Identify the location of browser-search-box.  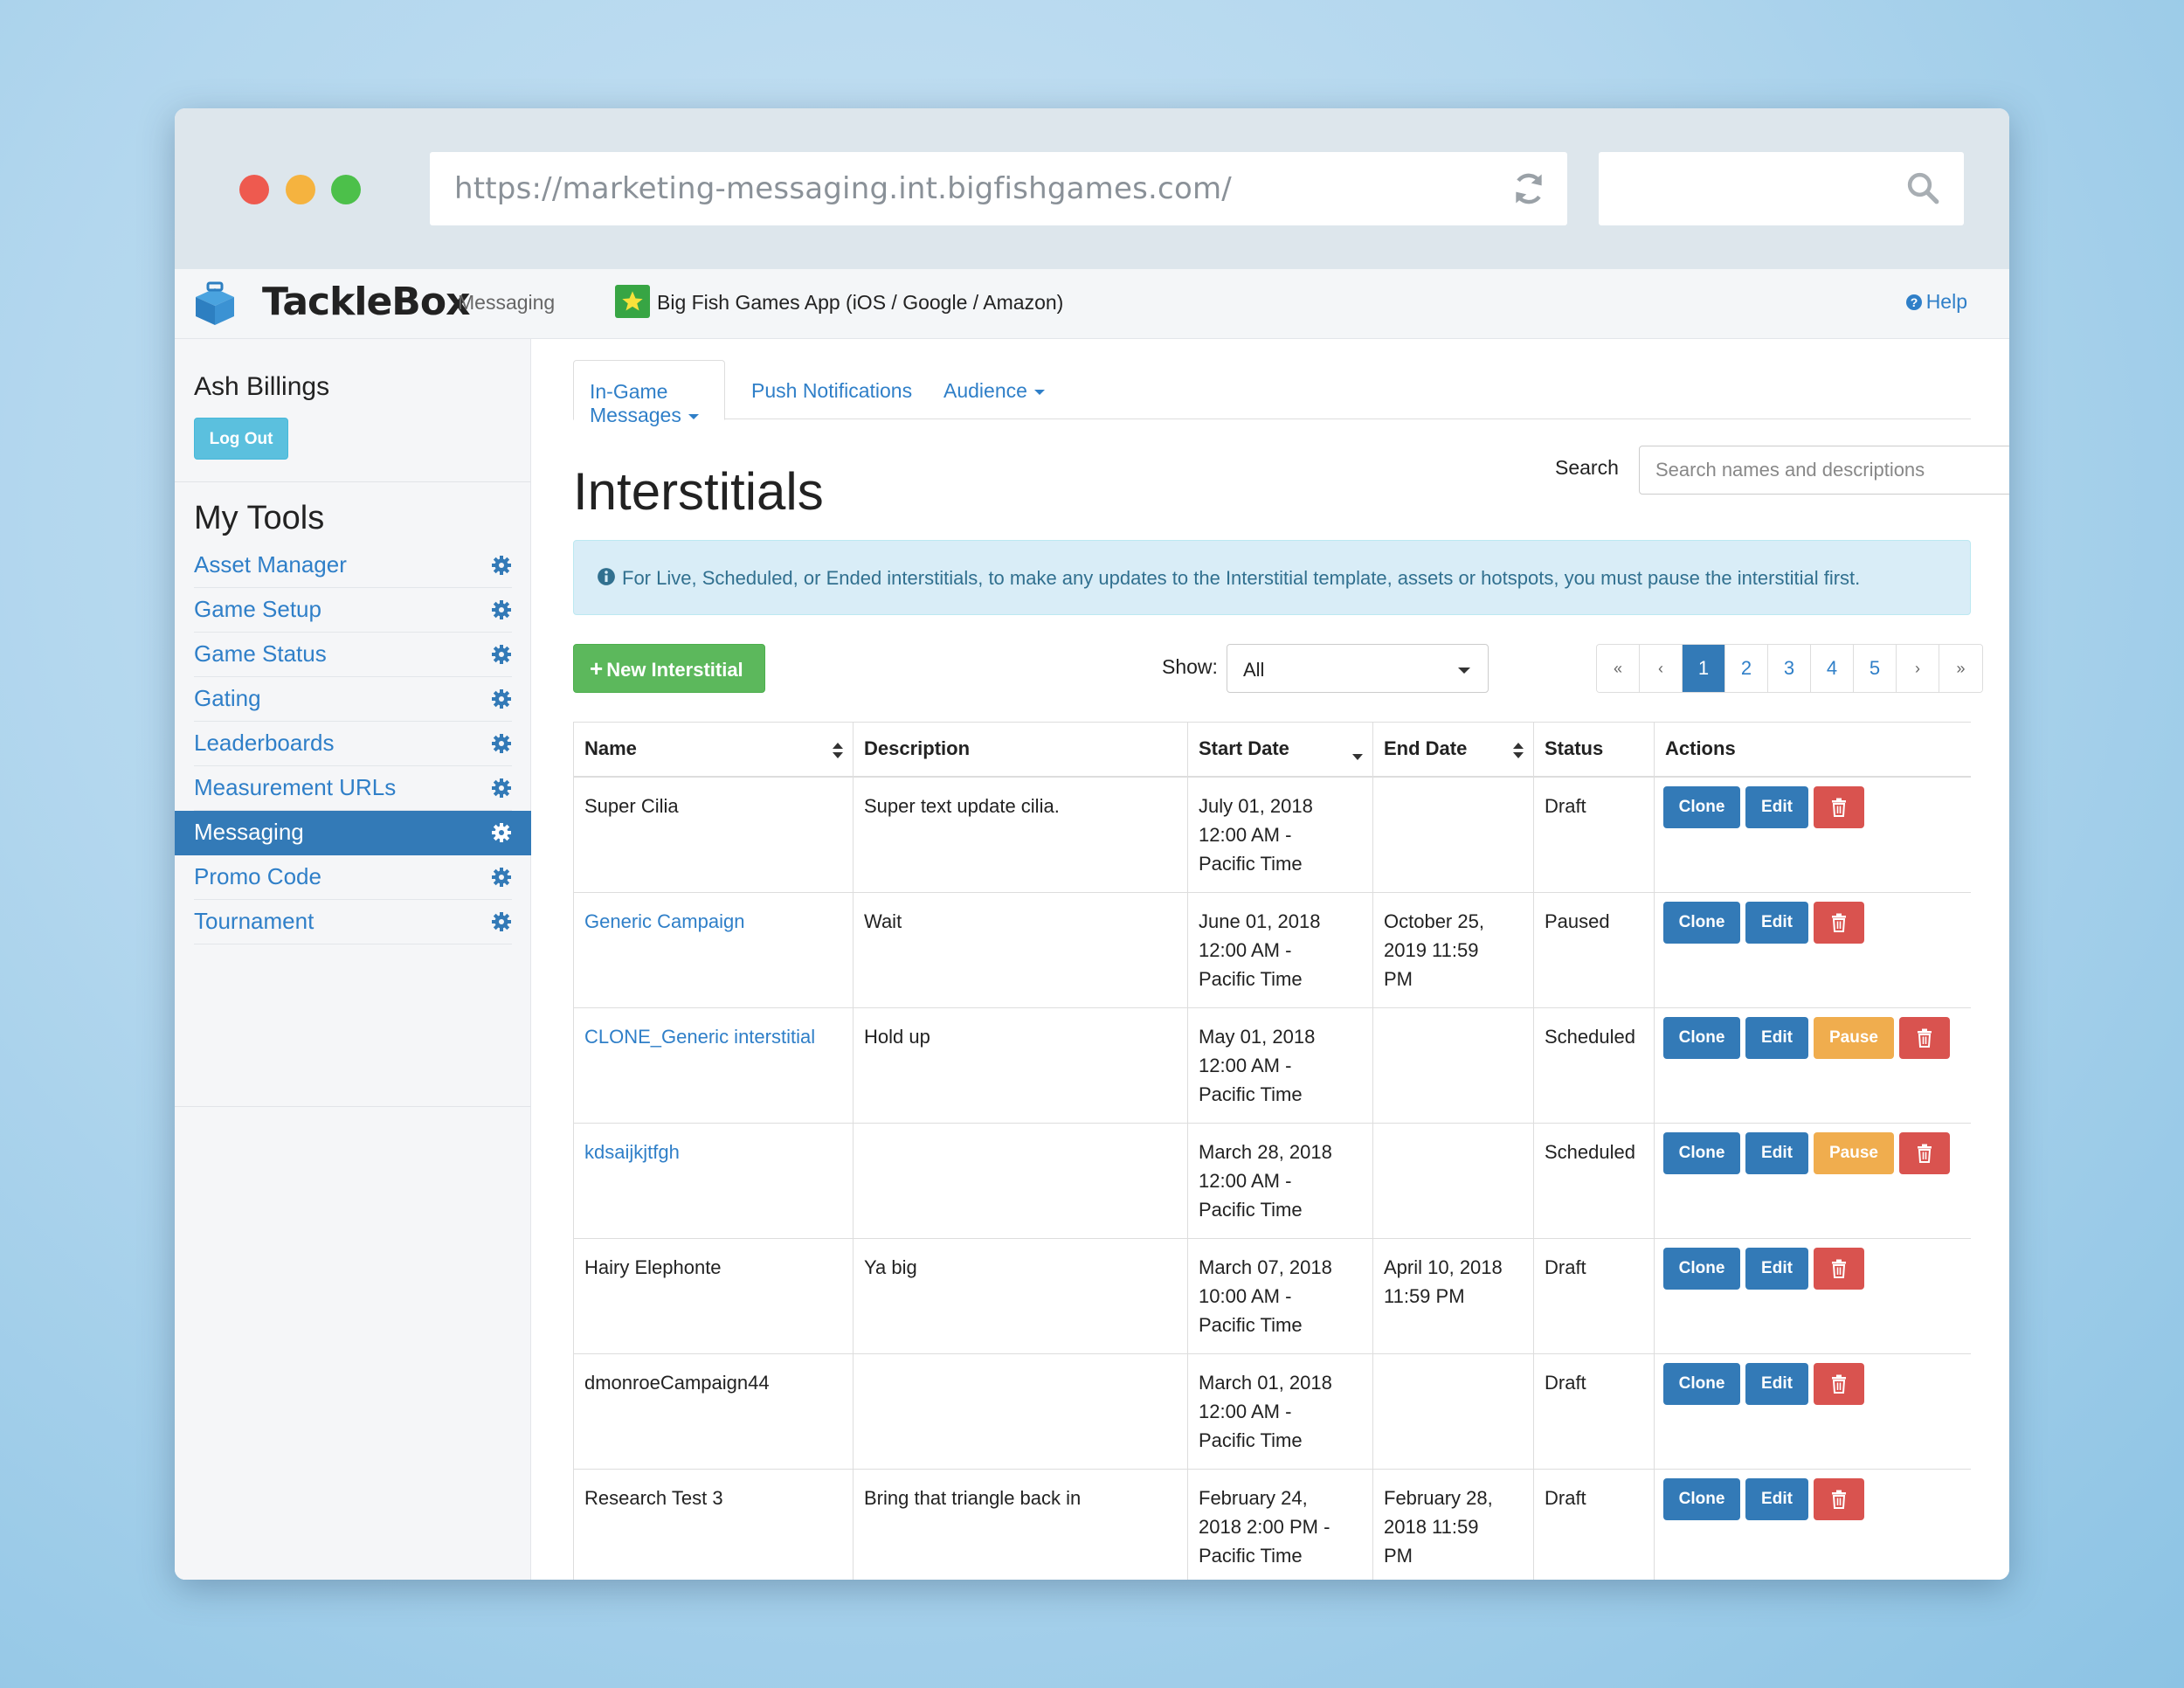
(1781, 188).